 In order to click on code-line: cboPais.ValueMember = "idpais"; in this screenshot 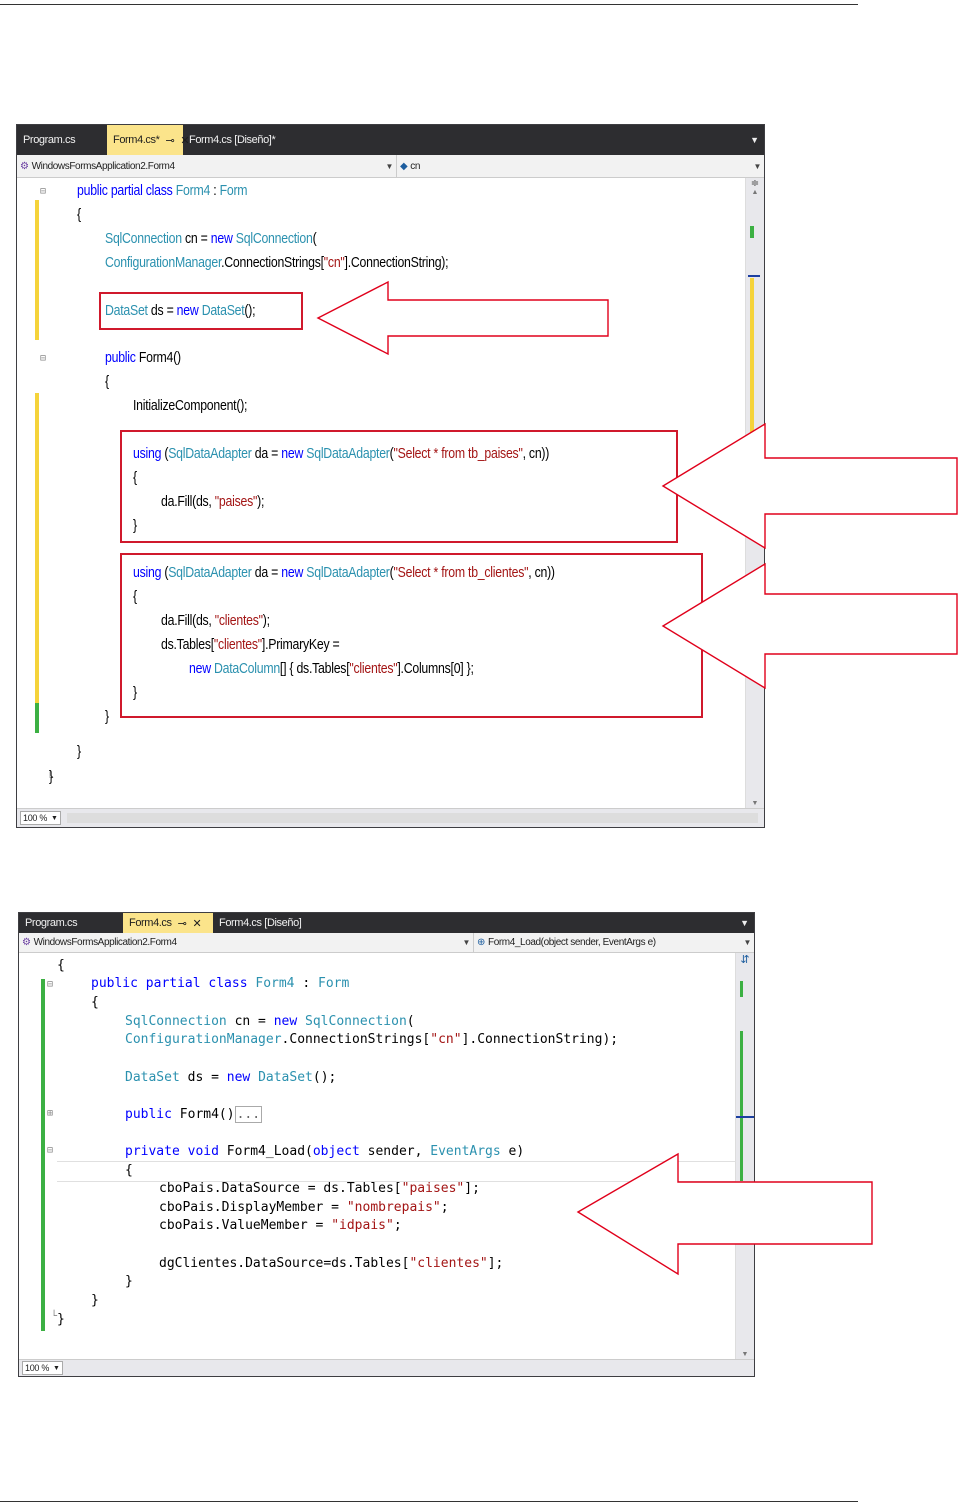, I will do `click(280, 1225)`.